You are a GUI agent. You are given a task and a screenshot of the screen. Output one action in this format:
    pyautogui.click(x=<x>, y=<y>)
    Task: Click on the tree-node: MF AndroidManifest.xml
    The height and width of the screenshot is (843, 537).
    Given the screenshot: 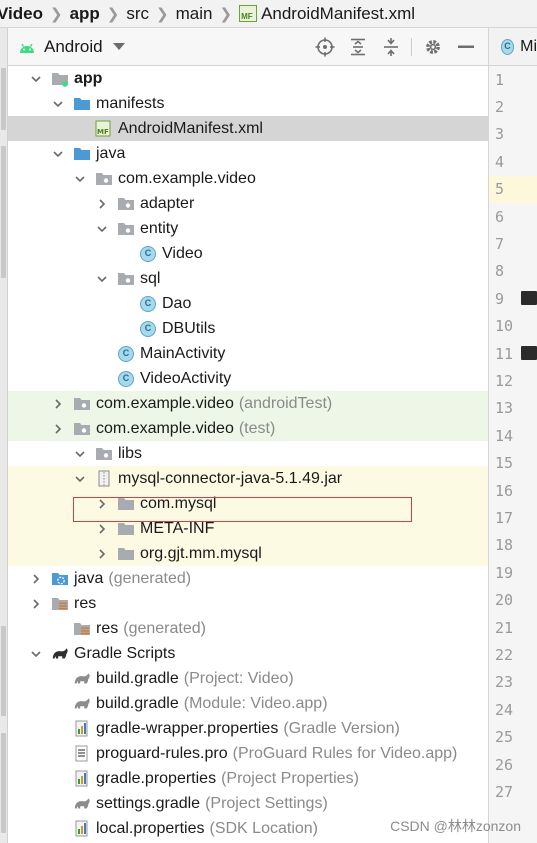 What is the action you would take?
    pyautogui.click(x=248, y=128)
    